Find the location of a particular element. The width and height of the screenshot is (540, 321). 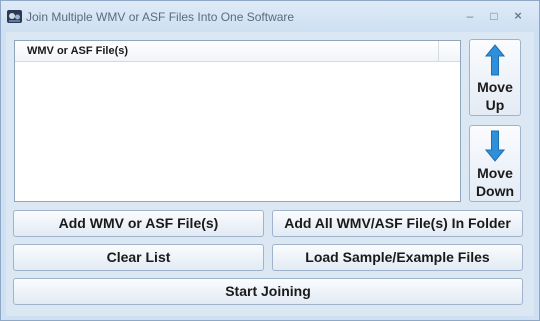

move-up-label-line2: Up is located at coordinates (495, 105).